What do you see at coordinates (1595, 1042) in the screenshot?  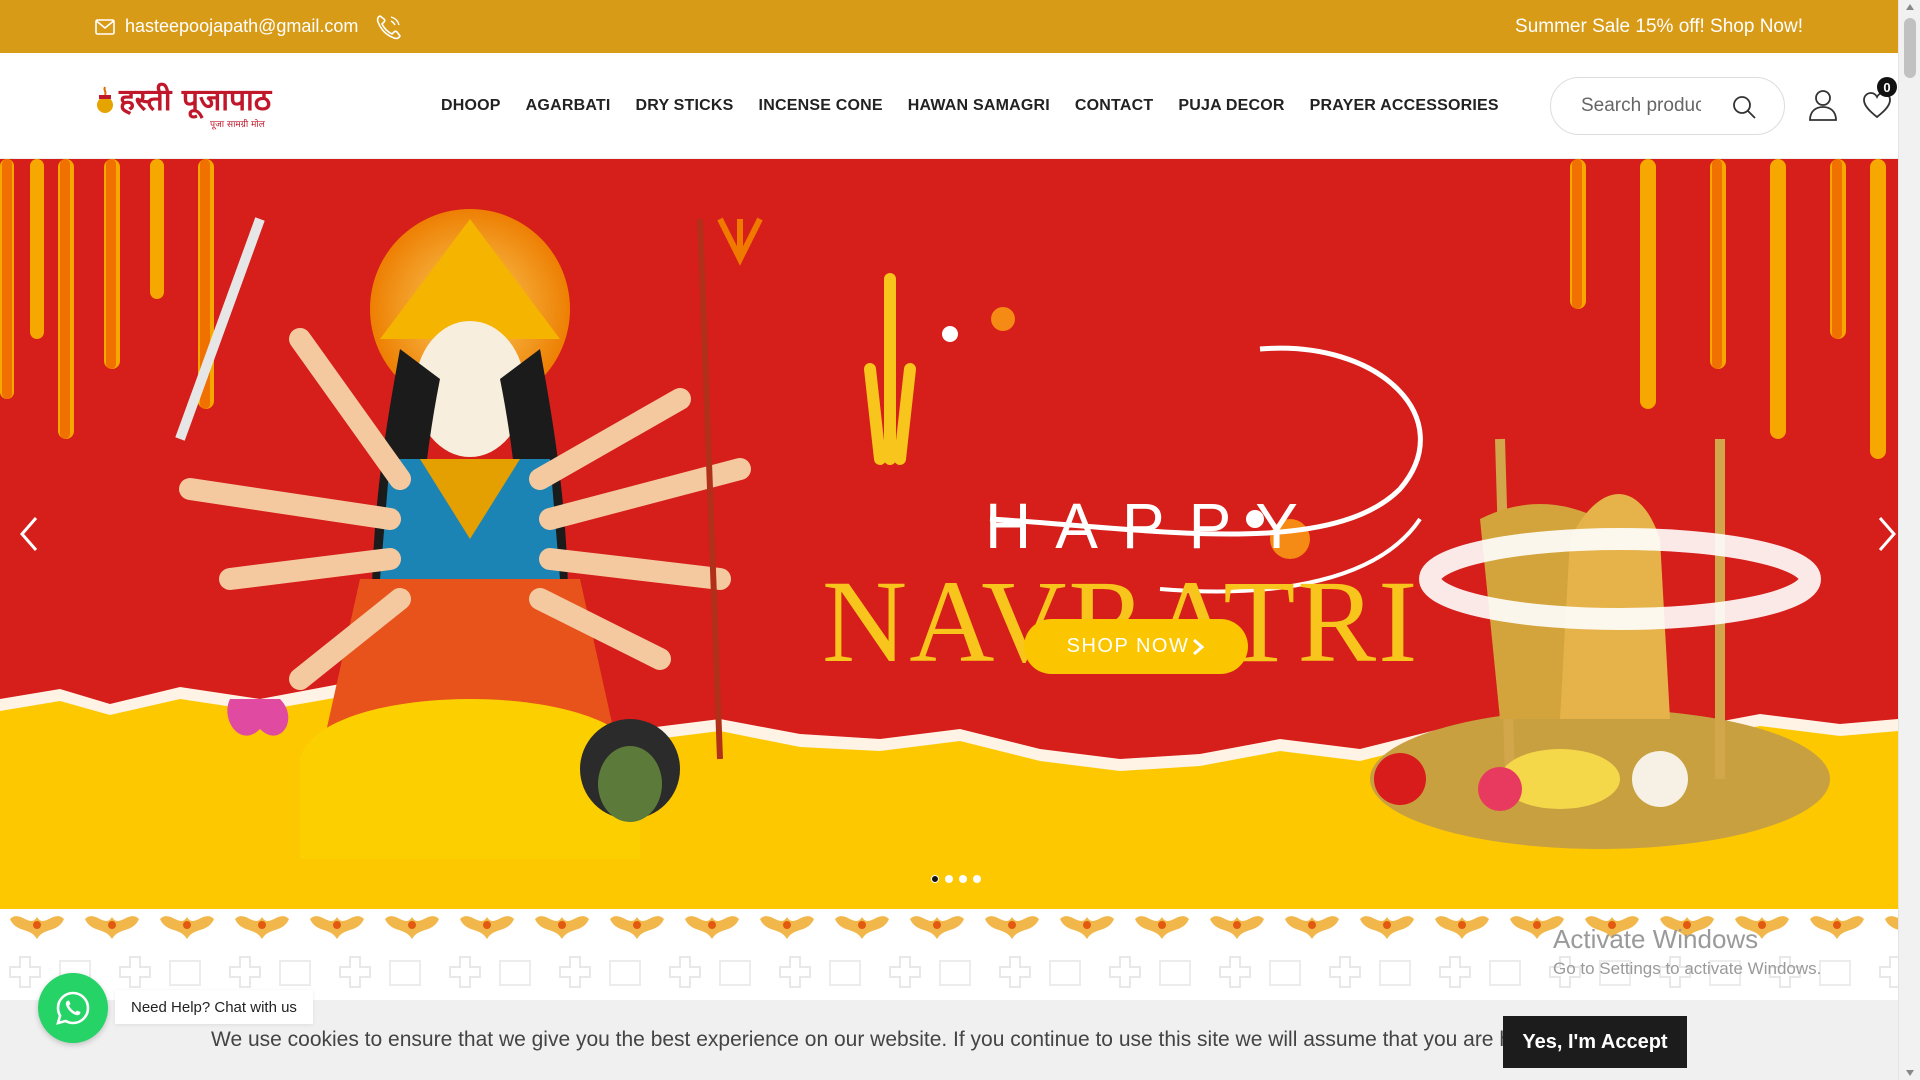 I see `cookie-accept-button: Yes, I'm Accept` at bounding box center [1595, 1042].